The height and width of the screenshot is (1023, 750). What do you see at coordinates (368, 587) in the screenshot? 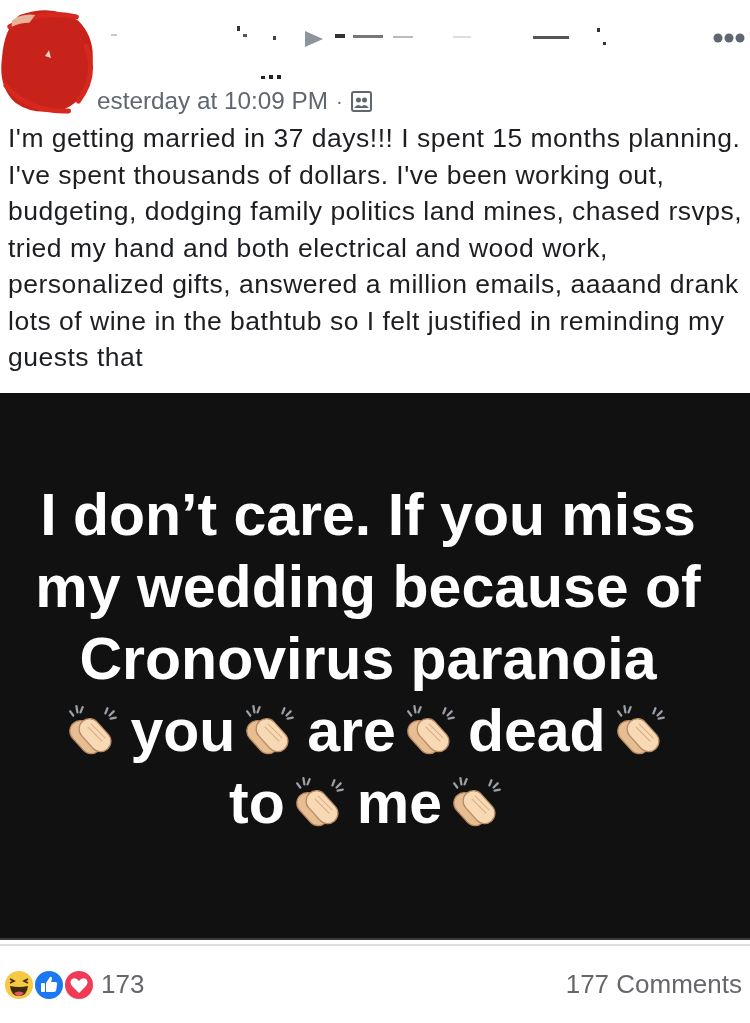
I see `image-caption-text: my wedding because of` at bounding box center [368, 587].